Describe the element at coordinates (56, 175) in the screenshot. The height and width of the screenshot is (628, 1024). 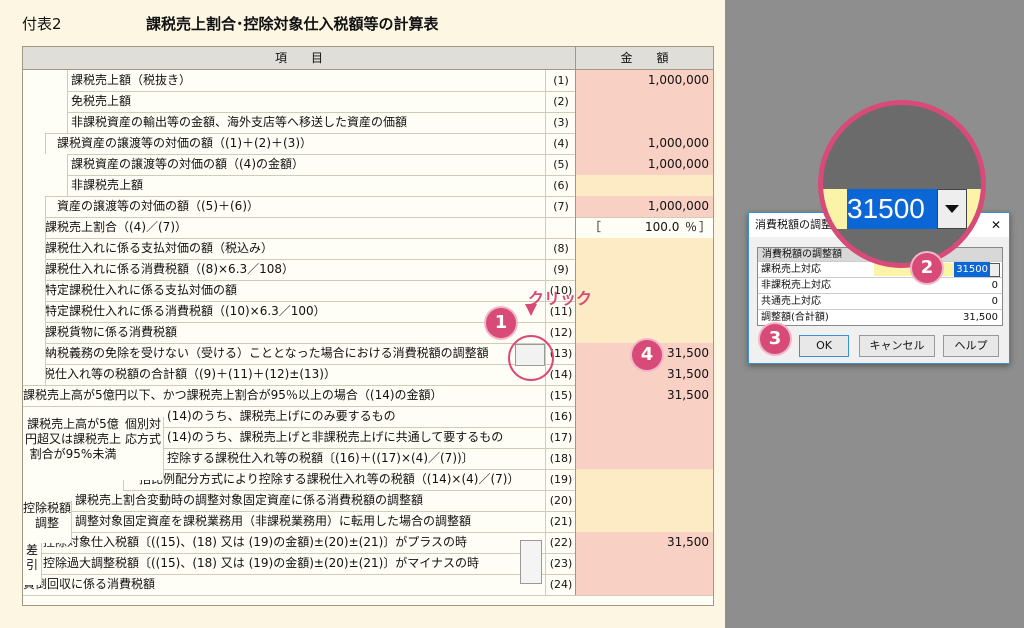
I see `indent-bar-inner-b` at that location.